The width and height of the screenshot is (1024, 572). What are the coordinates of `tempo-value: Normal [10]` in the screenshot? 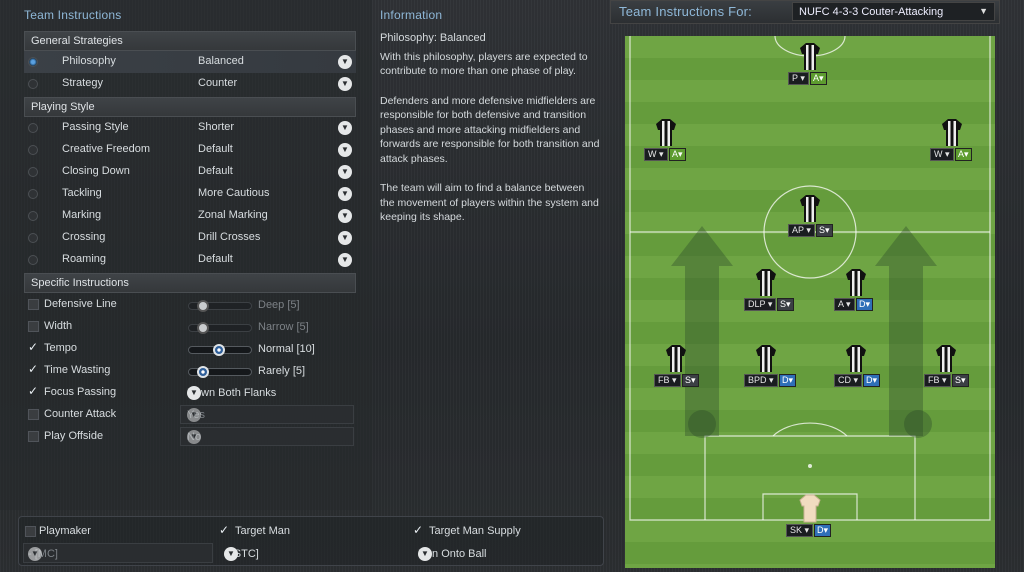 It's located at (286, 349).